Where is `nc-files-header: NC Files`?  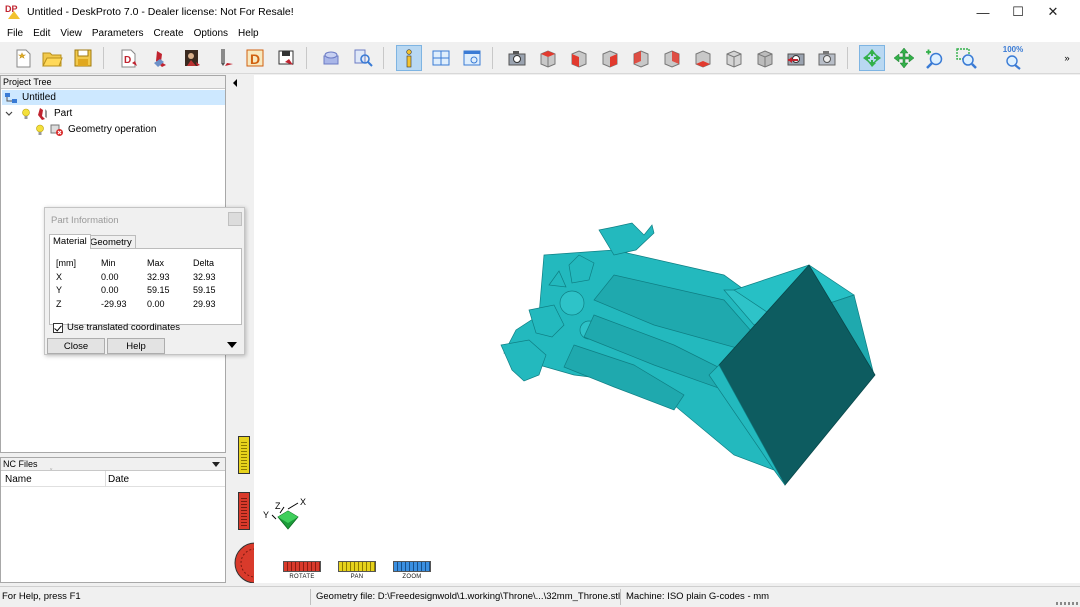
nc-files-header: NC Files is located at coordinates (113, 464).